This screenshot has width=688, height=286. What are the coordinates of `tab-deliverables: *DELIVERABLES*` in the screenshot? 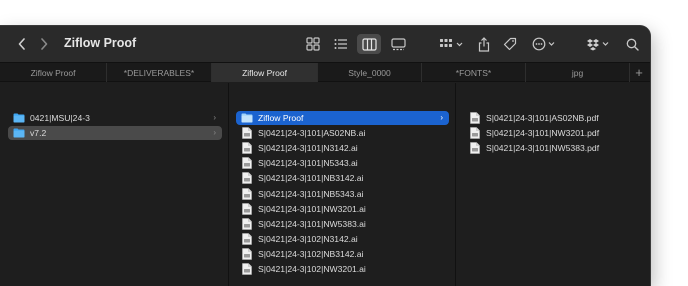 It's located at (159, 72).